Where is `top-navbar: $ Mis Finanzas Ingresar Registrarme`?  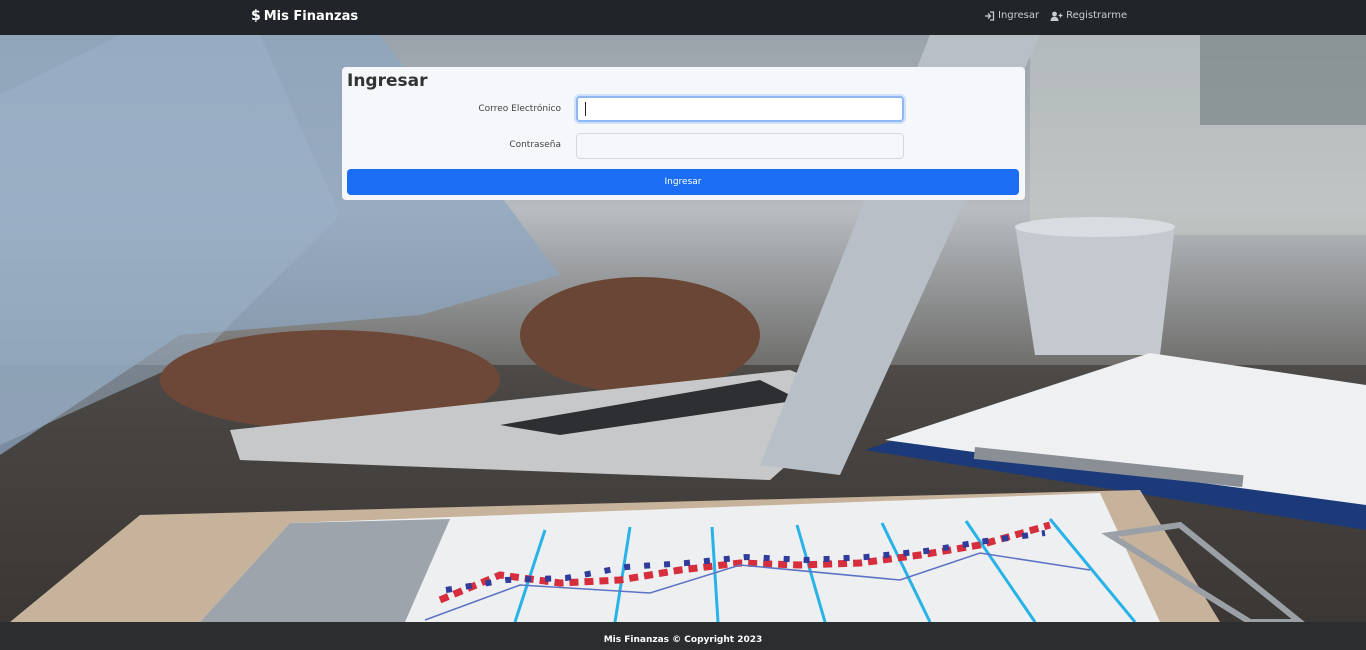 top-navbar: $ Mis Finanzas Ingresar Registrarme is located at coordinates (683, 17).